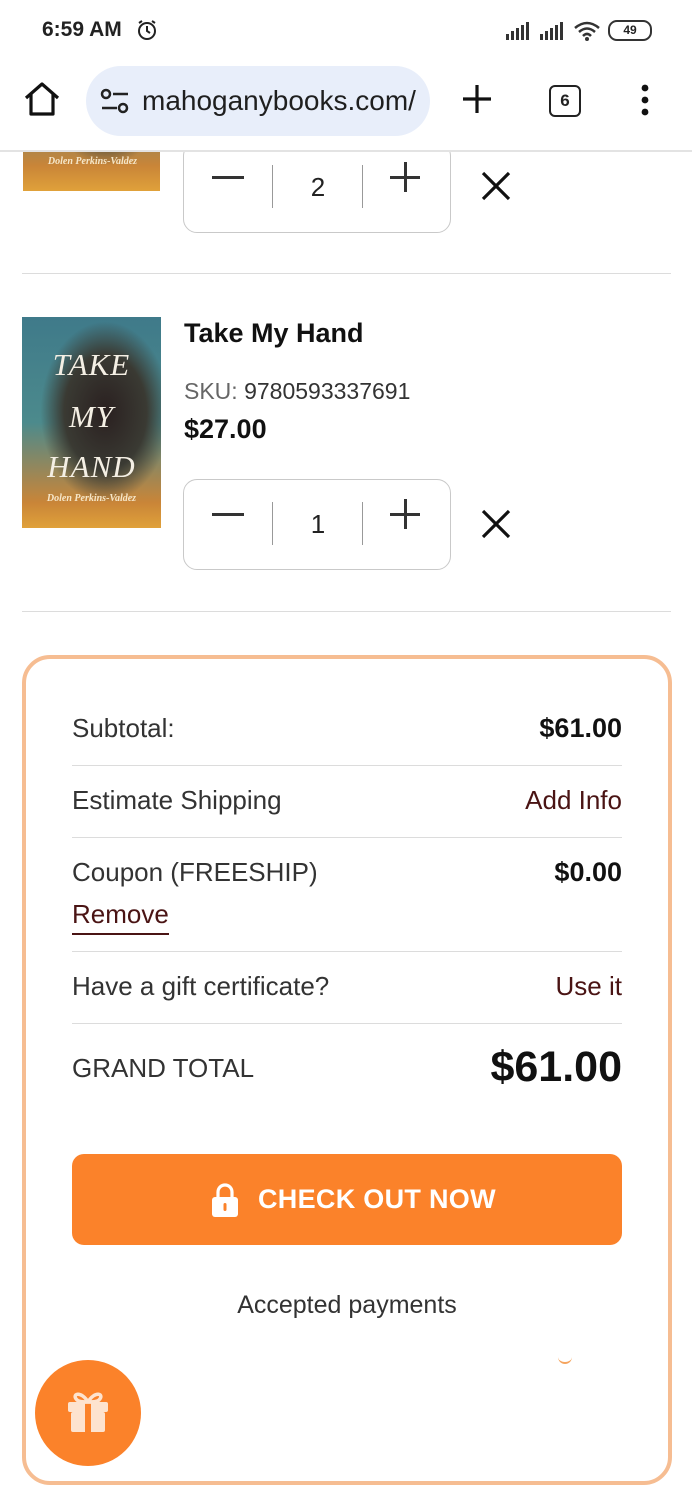 This screenshot has width=692, height=1500. I want to click on item-price: $27.00, so click(225, 429).